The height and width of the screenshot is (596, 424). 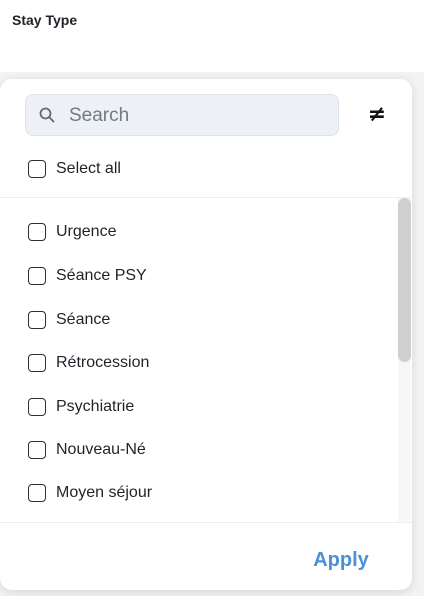 I want to click on option-psychiatrie: Psychiatrie, so click(x=81, y=407).